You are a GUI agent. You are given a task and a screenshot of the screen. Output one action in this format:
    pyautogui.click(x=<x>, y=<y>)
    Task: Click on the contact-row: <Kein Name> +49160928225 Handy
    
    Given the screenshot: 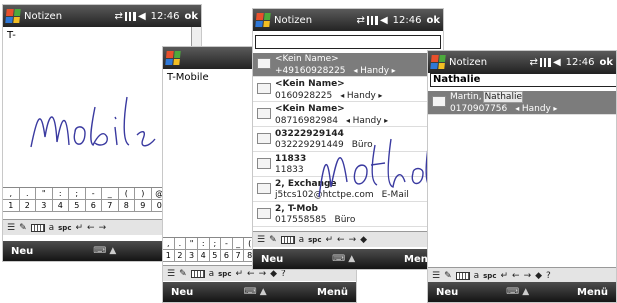 What is the action you would take?
    pyautogui.click(x=348, y=65)
    